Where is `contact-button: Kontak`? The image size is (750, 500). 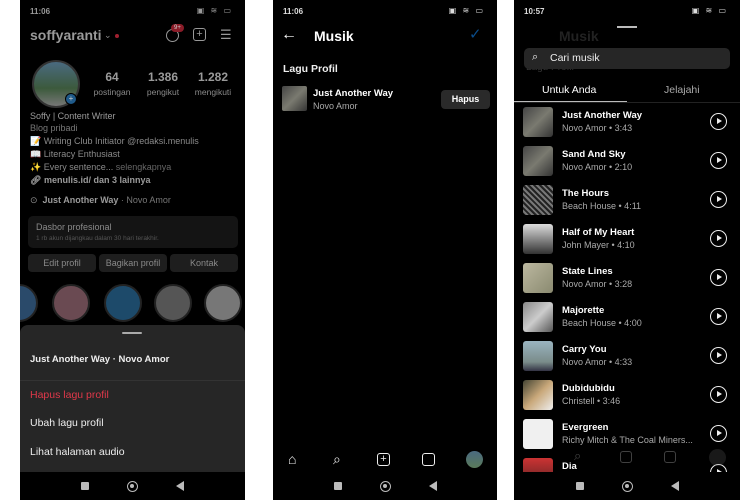
contact-button: Kontak is located at coordinates (204, 263).